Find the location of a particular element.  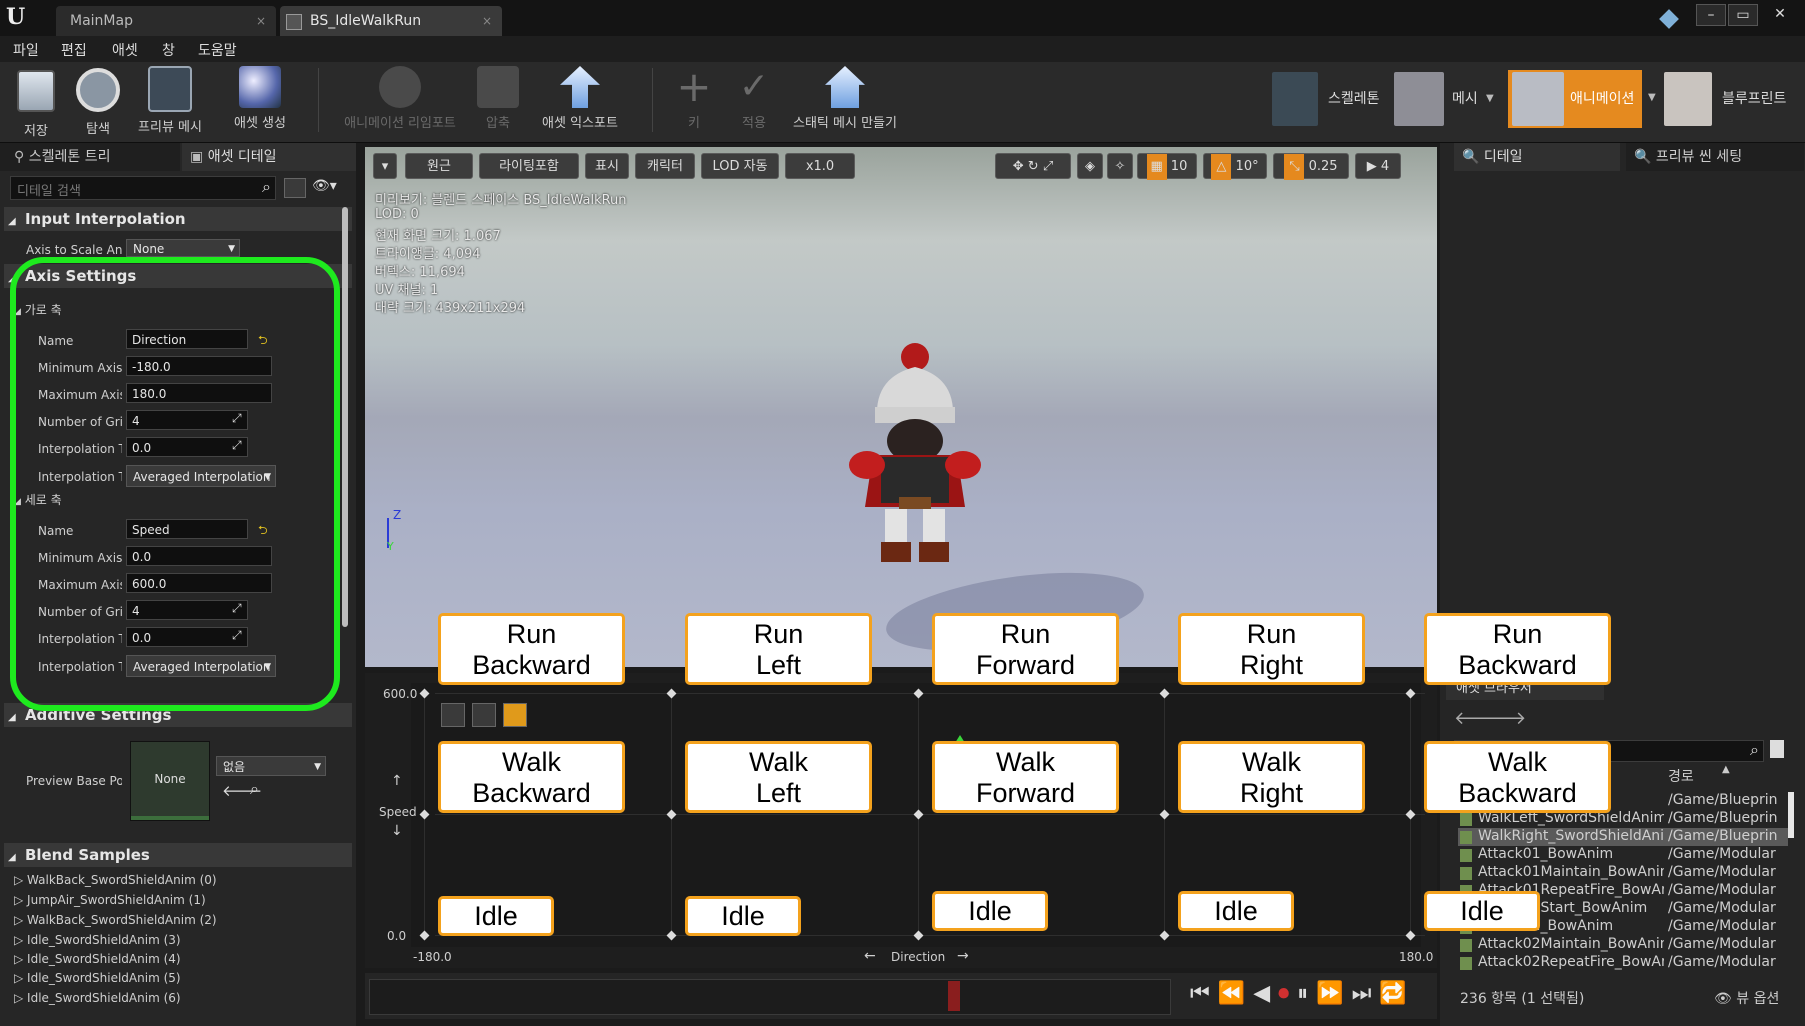

record-icon: ⏺ is located at coordinates (1287, 993).